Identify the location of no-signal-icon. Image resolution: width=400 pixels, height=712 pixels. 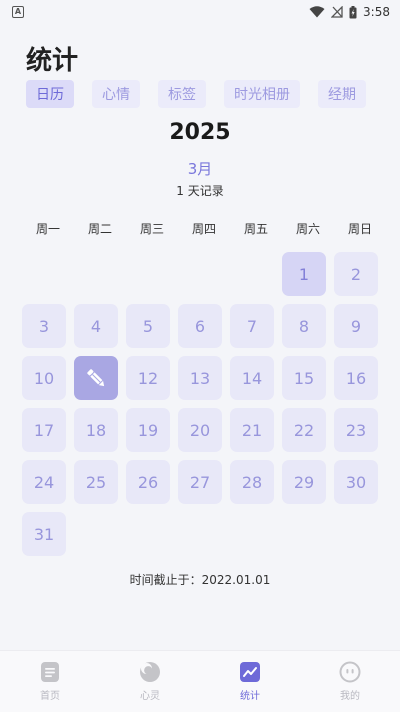
(337, 12).